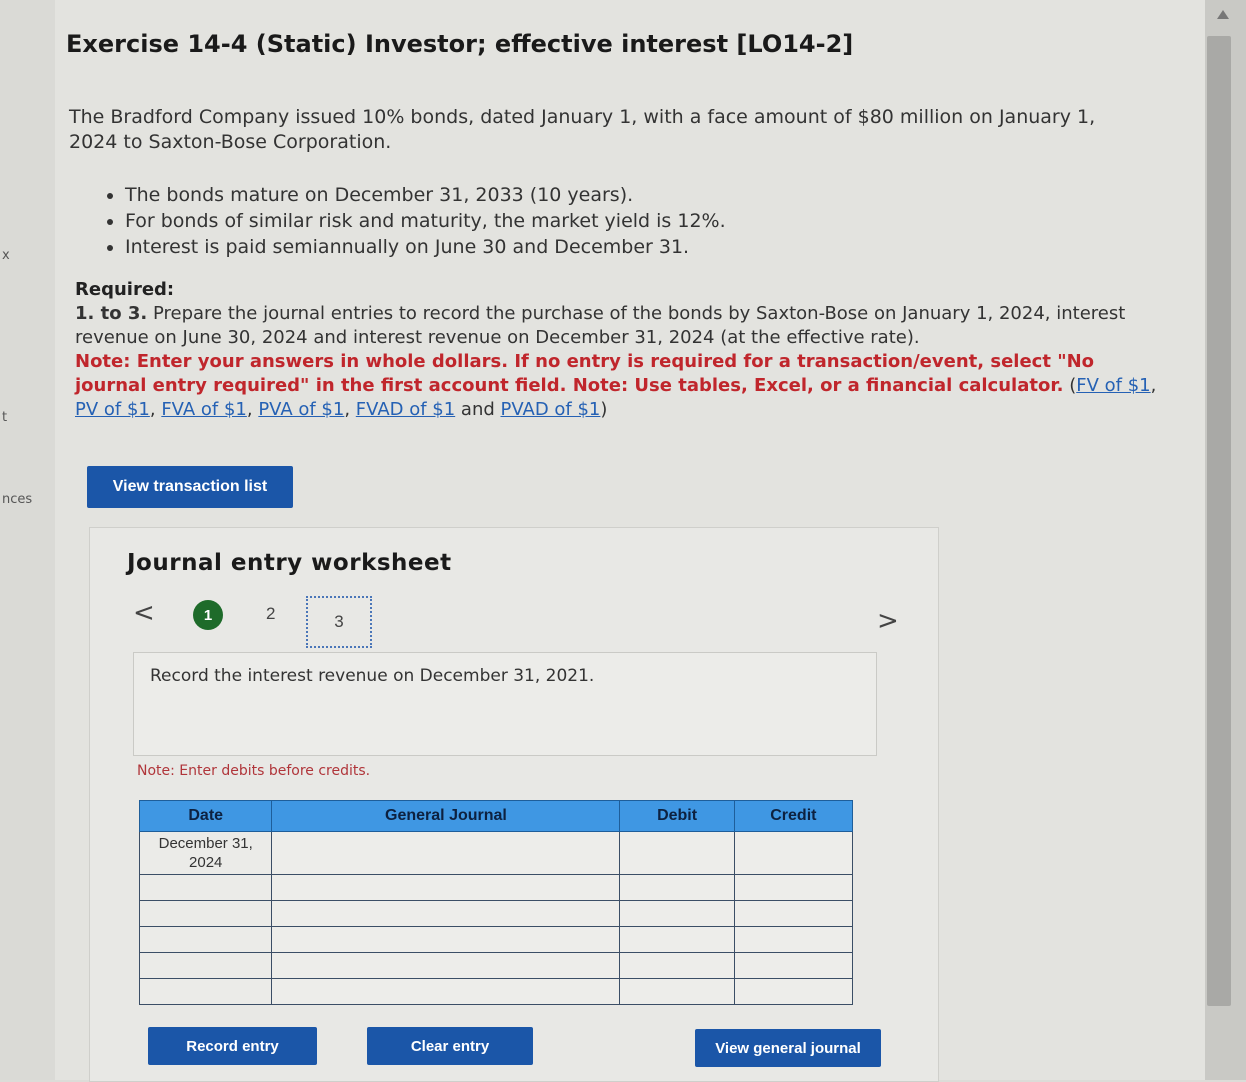 Image resolution: width=1246 pixels, height=1082 pixels. I want to click on link-fv: FV of $1, so click(1113, 385).